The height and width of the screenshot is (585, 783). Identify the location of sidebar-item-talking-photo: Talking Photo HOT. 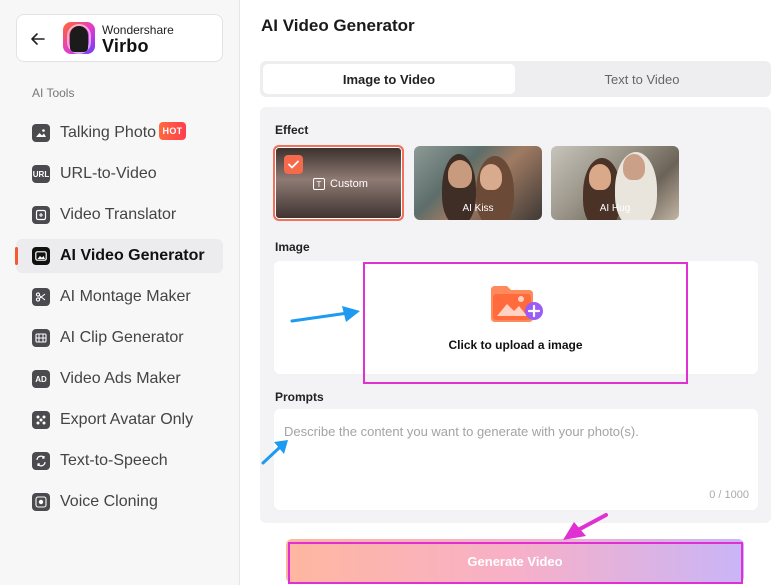
(119, 133).